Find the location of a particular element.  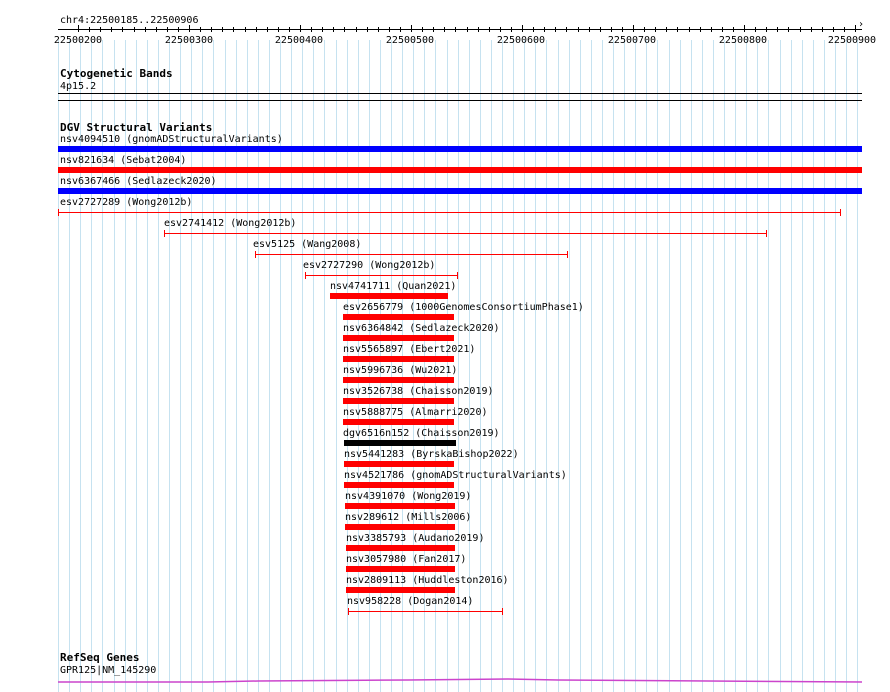

ruler-tick-label: 22500500 is located at coordinates (410, 40).